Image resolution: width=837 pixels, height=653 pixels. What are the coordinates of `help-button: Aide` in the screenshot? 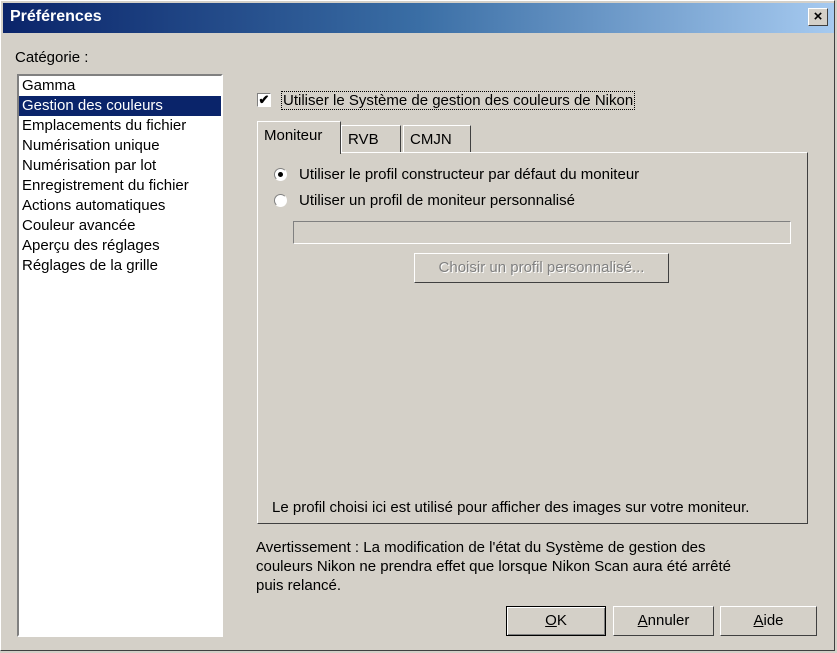 It's located at (768, 621).